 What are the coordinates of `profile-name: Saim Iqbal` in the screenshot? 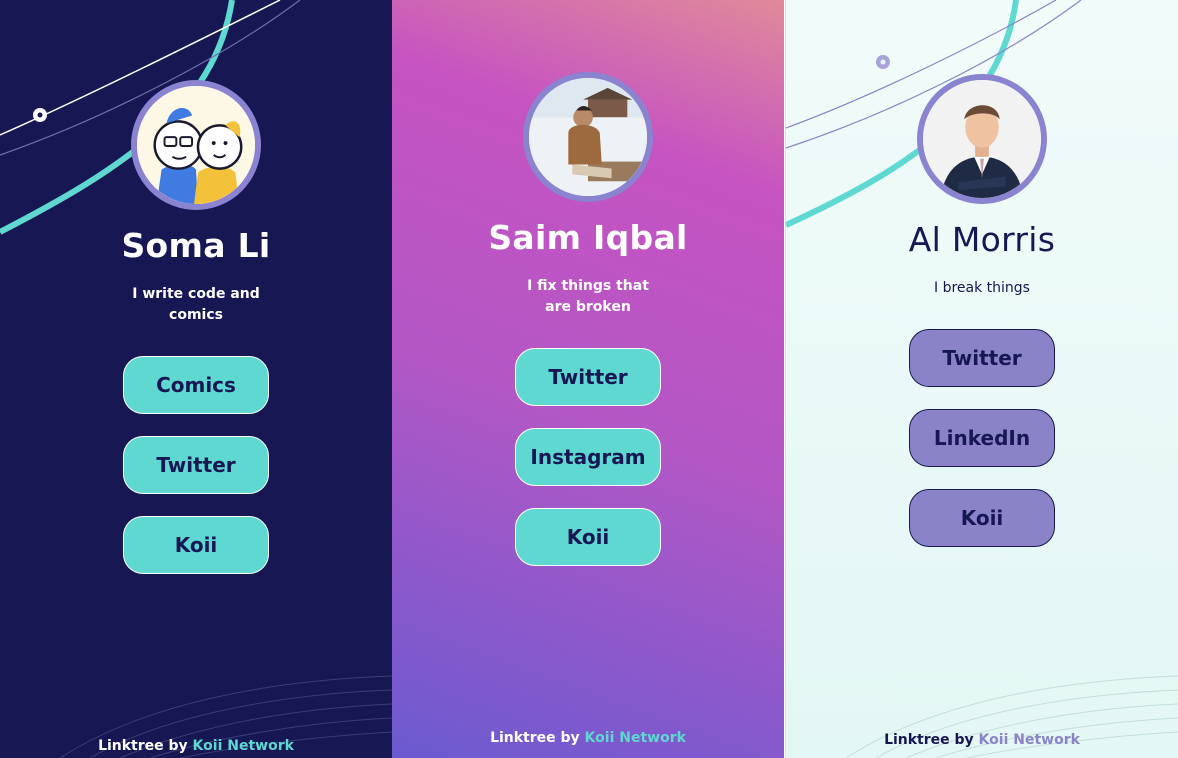 It's located at (588, 237).